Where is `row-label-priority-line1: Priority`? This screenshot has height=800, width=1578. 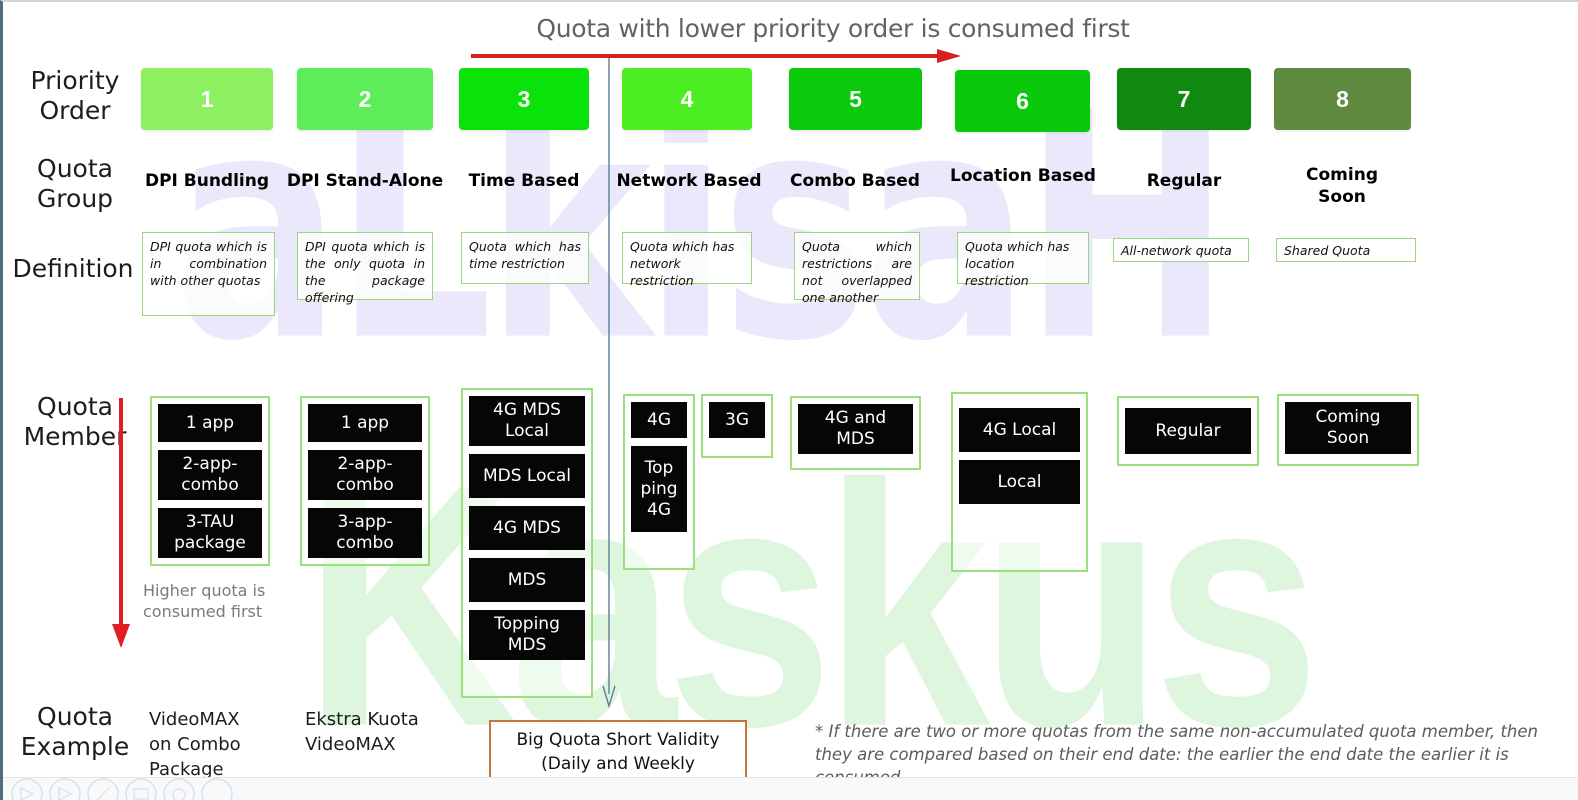
row-label-priority-line1: Priority is located at coordinates (75, 80).